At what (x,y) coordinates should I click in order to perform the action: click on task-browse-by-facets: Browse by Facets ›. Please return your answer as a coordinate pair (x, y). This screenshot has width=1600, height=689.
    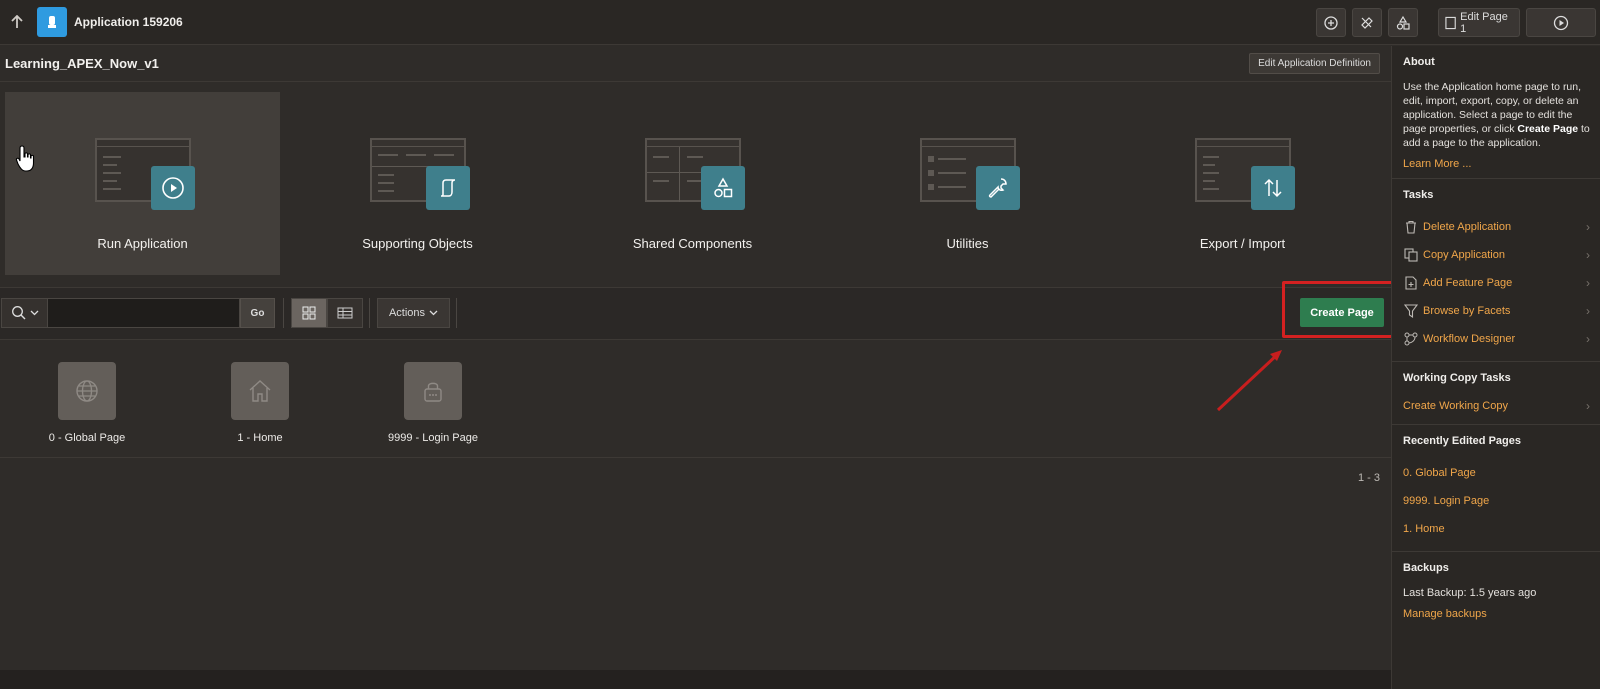
    Looking at the image, I should click on (1496, 311).